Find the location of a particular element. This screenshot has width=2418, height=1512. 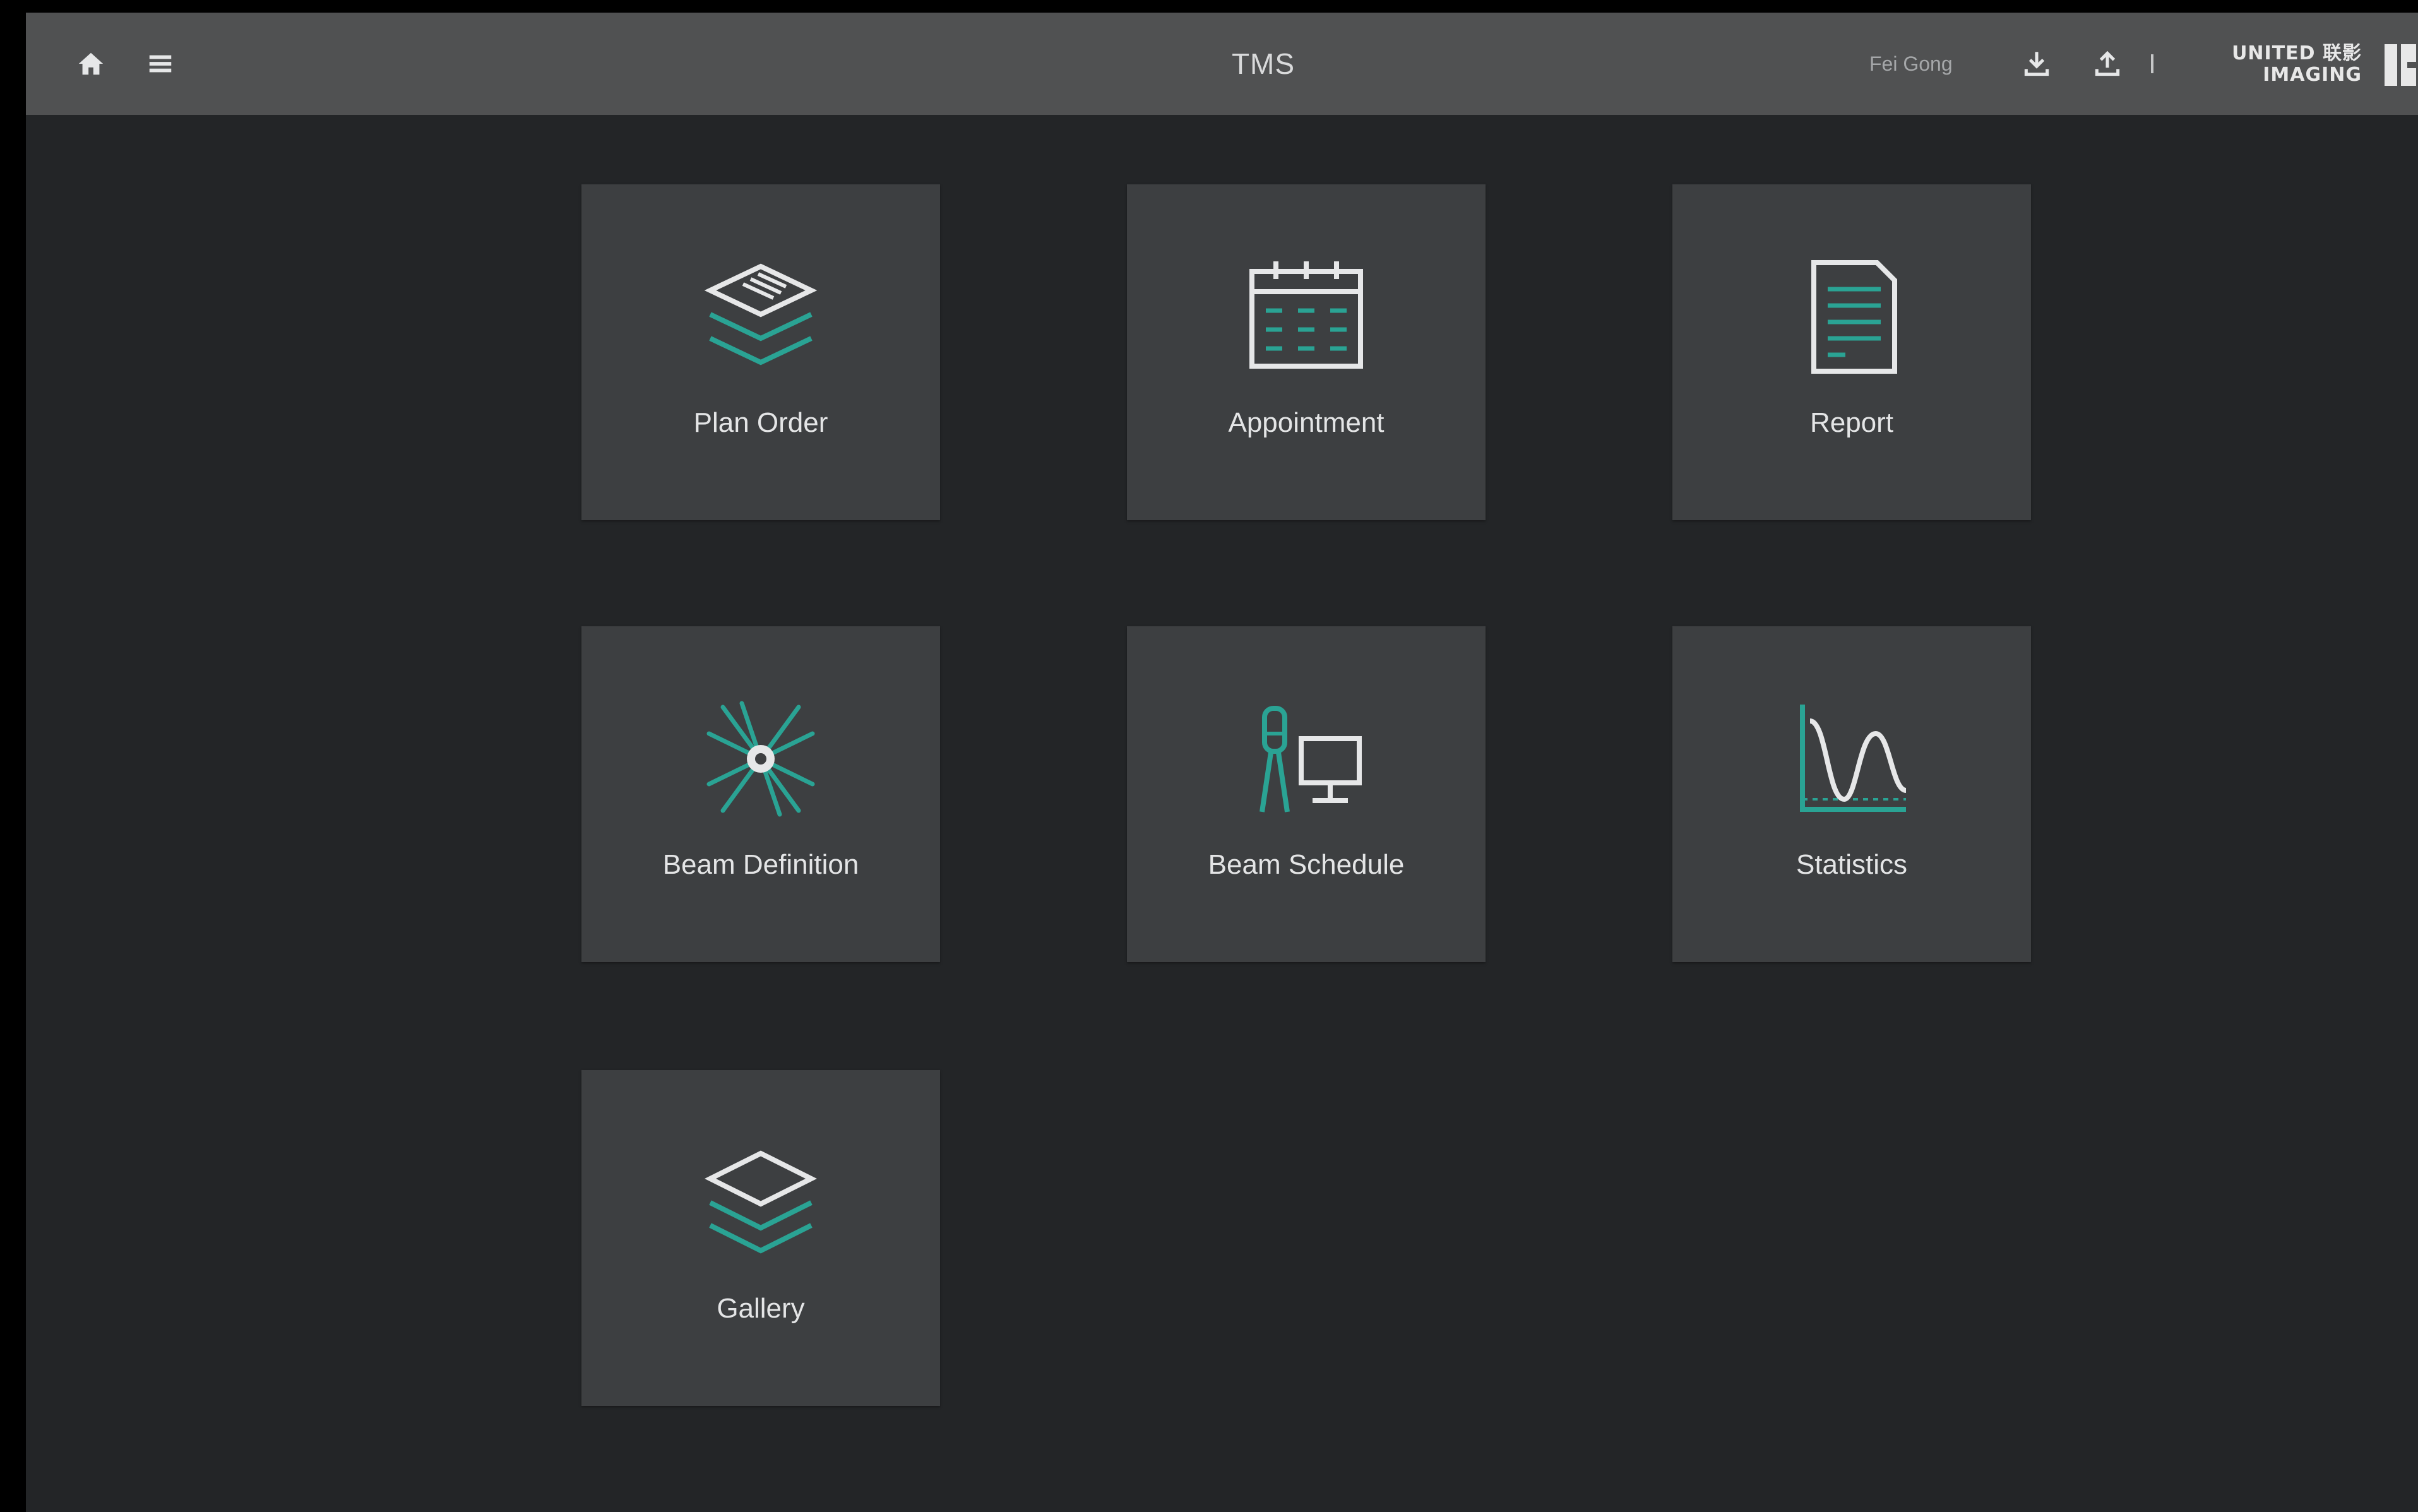

stacked-layers-document-icon is located at coordinates (761, 314).